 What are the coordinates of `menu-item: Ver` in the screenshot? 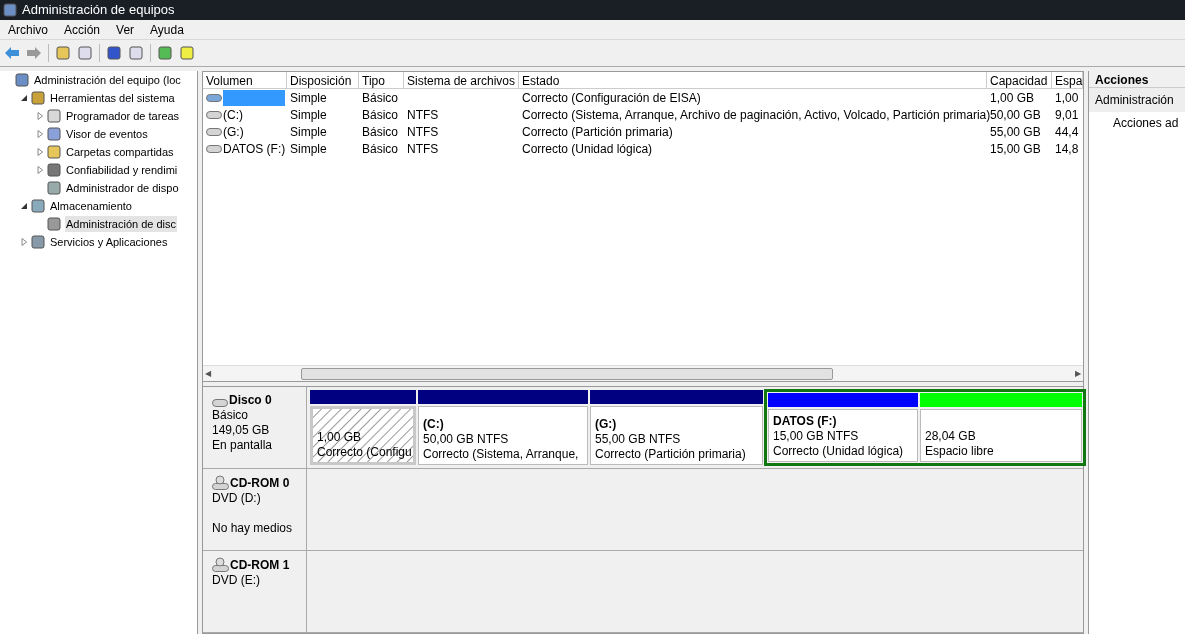 It's located at (125, 29).